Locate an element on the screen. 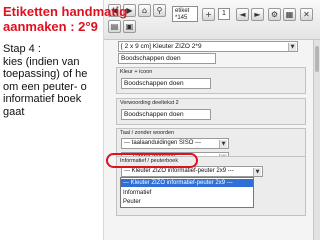 The width and height of the screenshot is (320, 240). panel-label: Taal / zonder woorden is located at coordinates (147, 133).